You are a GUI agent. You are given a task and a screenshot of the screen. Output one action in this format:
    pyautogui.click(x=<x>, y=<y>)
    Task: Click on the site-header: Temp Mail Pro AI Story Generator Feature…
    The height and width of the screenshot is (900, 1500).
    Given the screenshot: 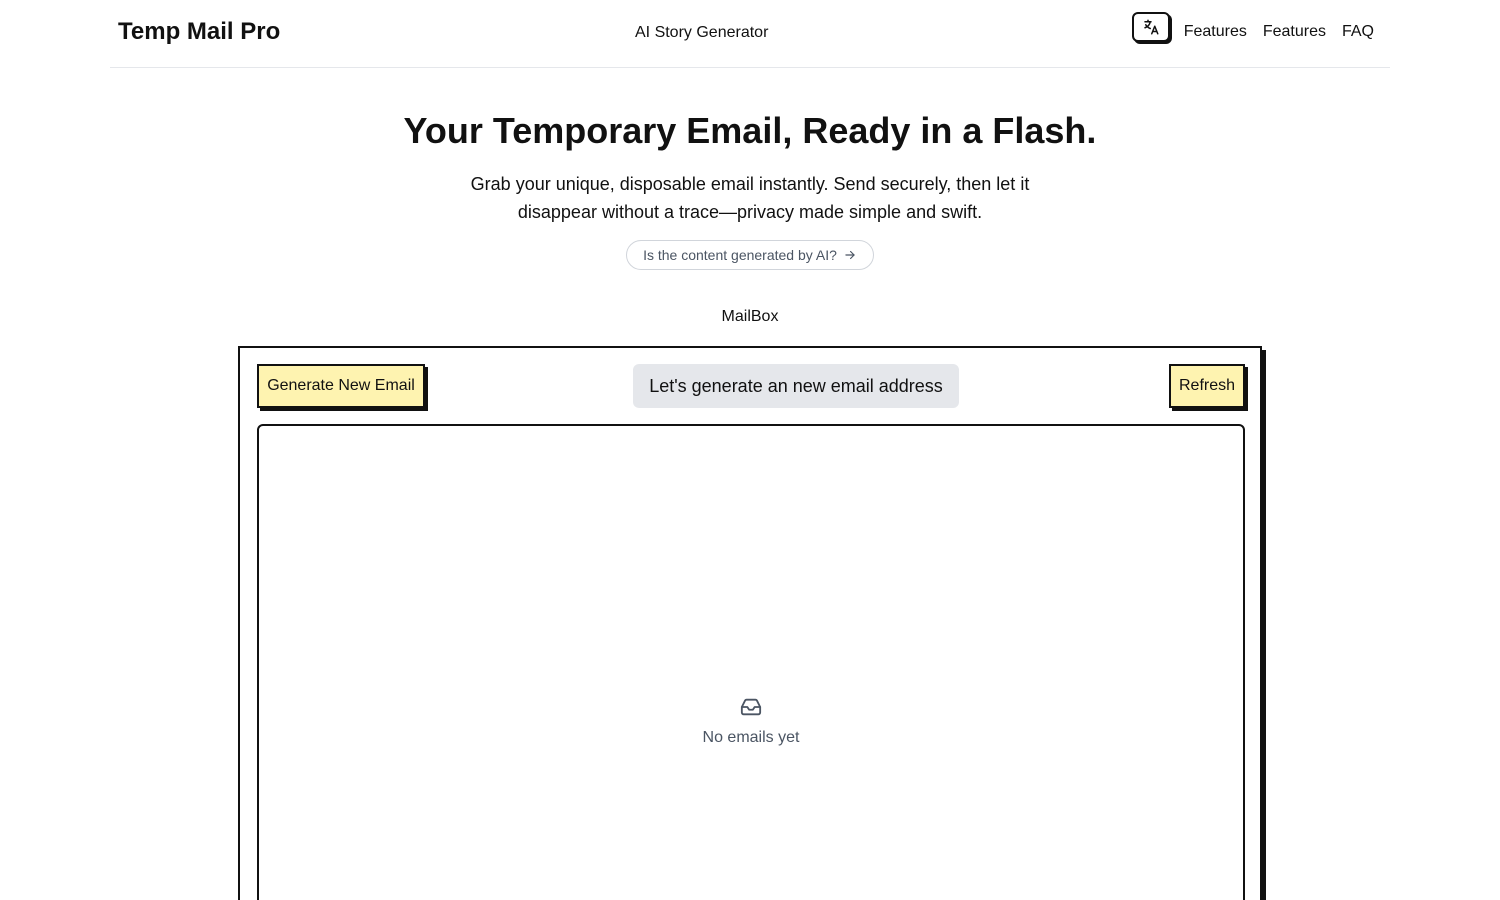 What is the action you would take?
    pyautogui.click(x=750, y=34)
    